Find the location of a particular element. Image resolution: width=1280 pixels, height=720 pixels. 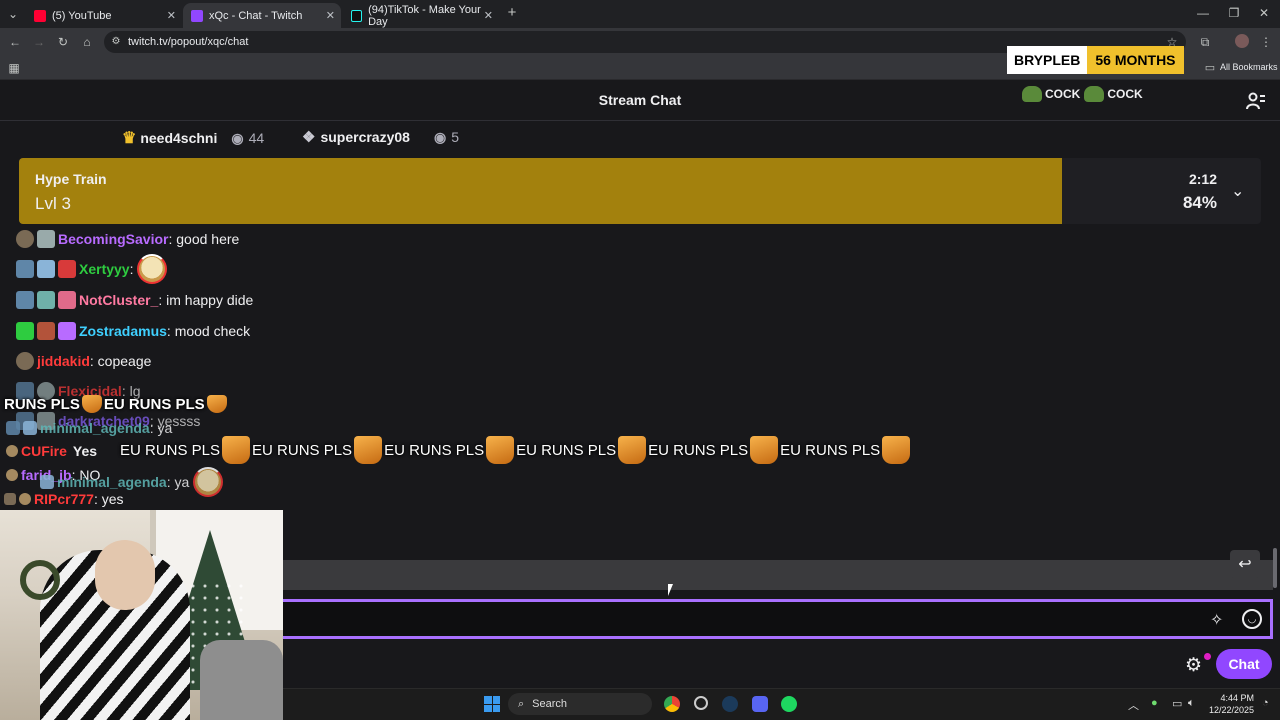

search-icon: ⌕ is located at coordinates (521, 703).